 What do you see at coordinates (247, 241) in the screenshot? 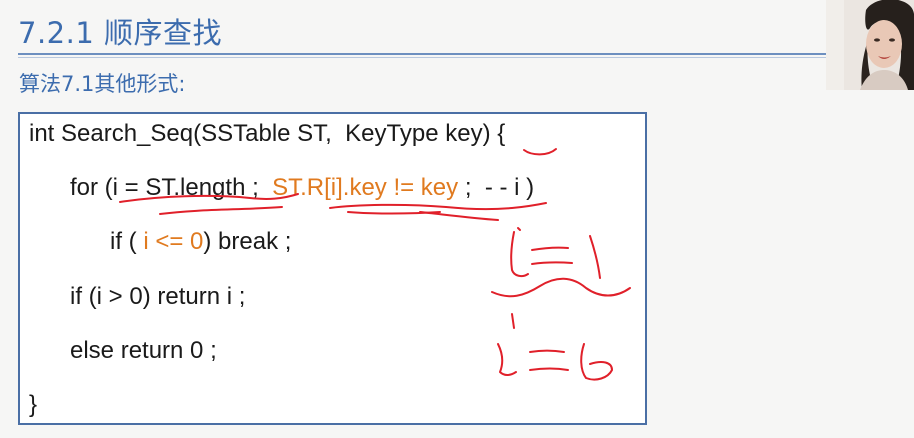
I see `code-line-3-end: ) break ;` at bounding box center [247, 241].